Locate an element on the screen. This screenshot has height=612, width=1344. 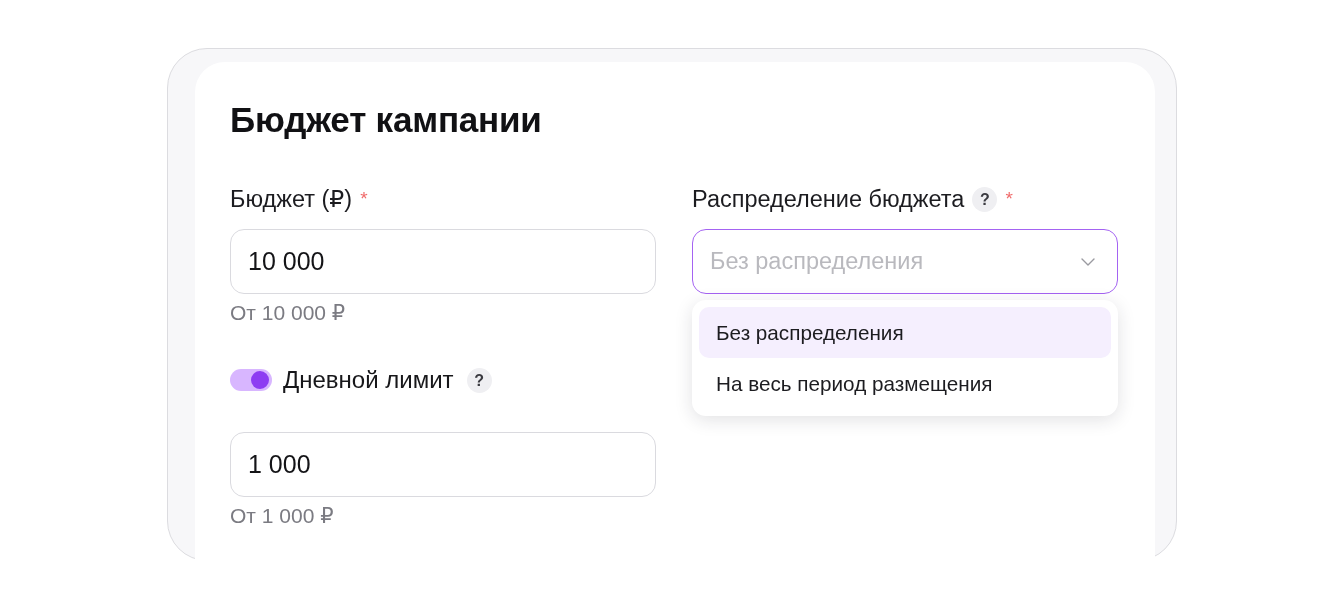
card-title: Бюджет кампании is located at coordinates (386, 120).